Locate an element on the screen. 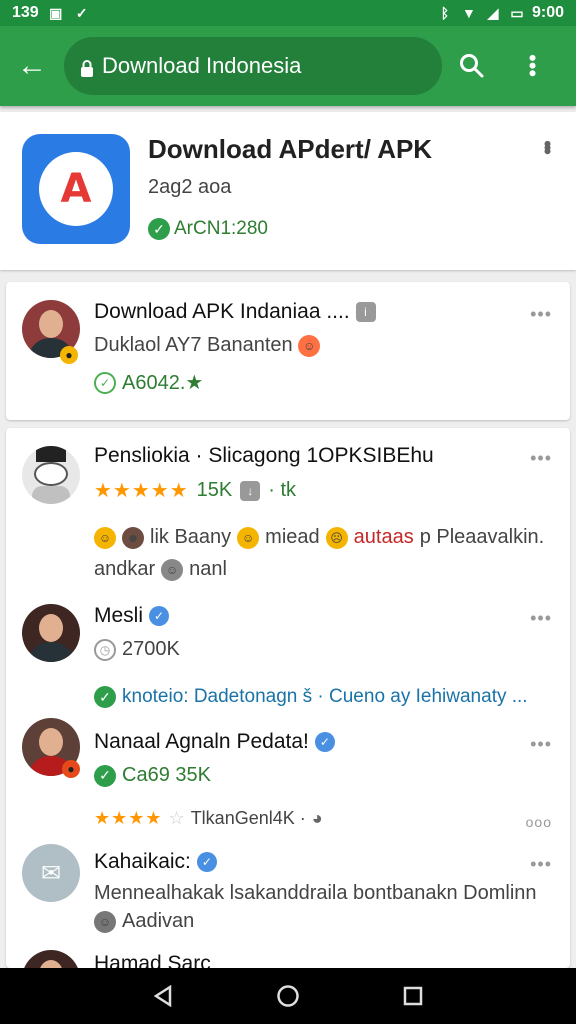 The image size is (576, 1024). circle-home-icon is located at coordinates (288, 996).